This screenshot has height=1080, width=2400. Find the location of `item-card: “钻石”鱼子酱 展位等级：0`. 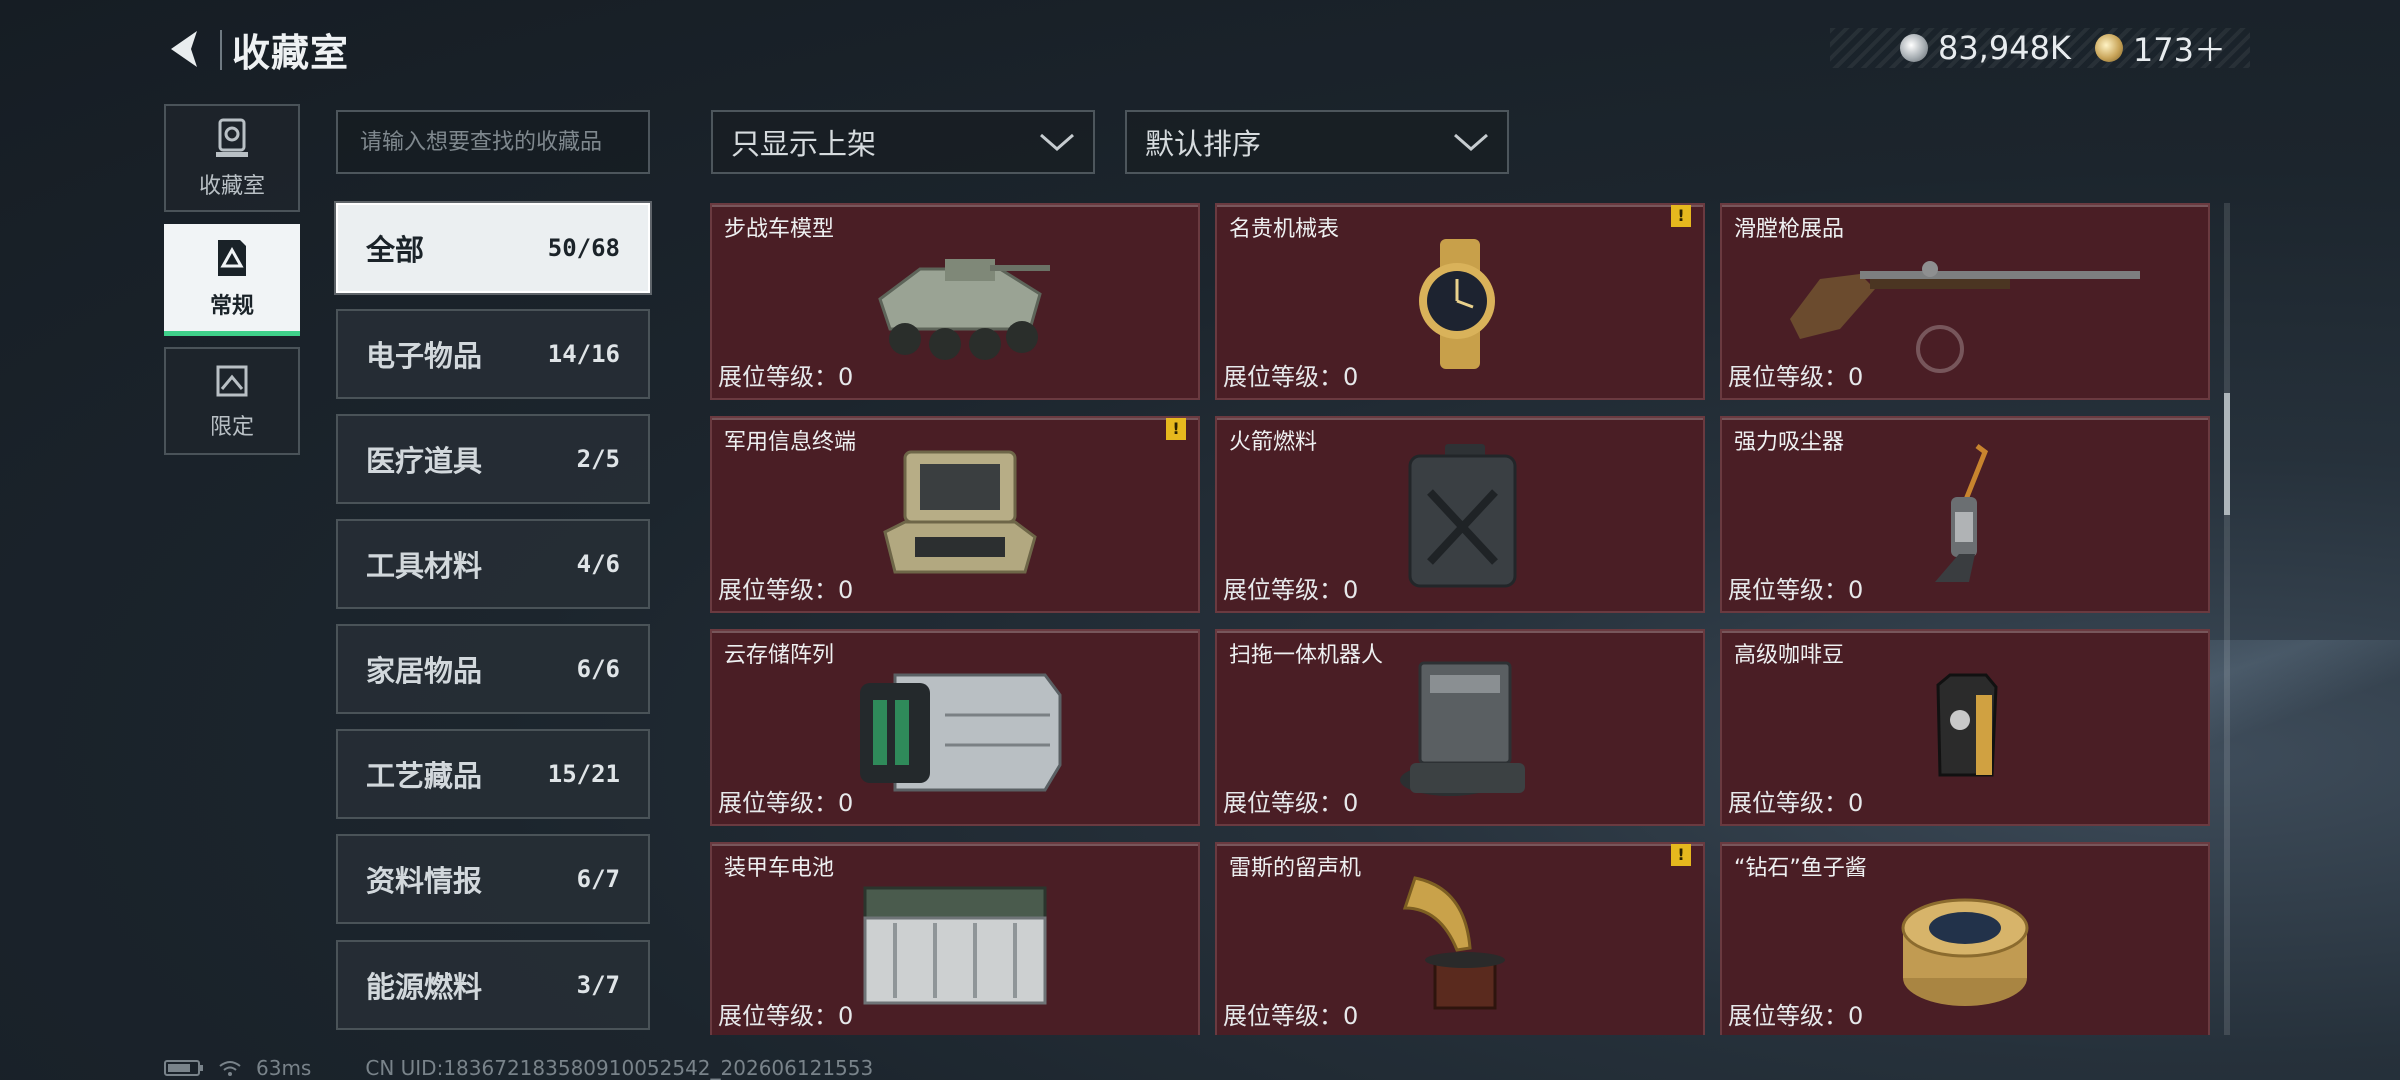

item-card: “钻石”鱼子酱 展位等级：0 is located at coordinates (1965, 938).